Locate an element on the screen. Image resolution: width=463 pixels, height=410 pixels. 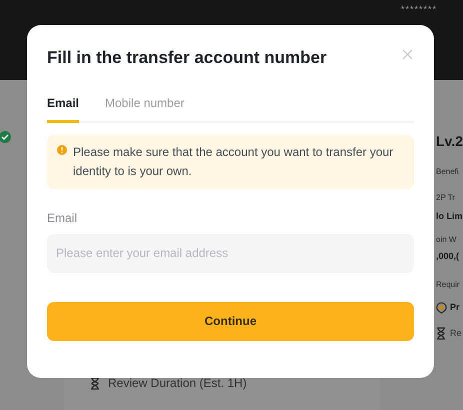
item-text: Re is located at coordinates (456, 333).